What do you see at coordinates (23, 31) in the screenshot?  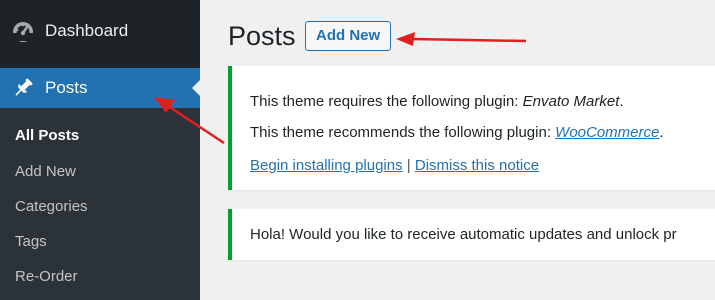 I see `dashboard-icon` at bounding box center [23, 31].